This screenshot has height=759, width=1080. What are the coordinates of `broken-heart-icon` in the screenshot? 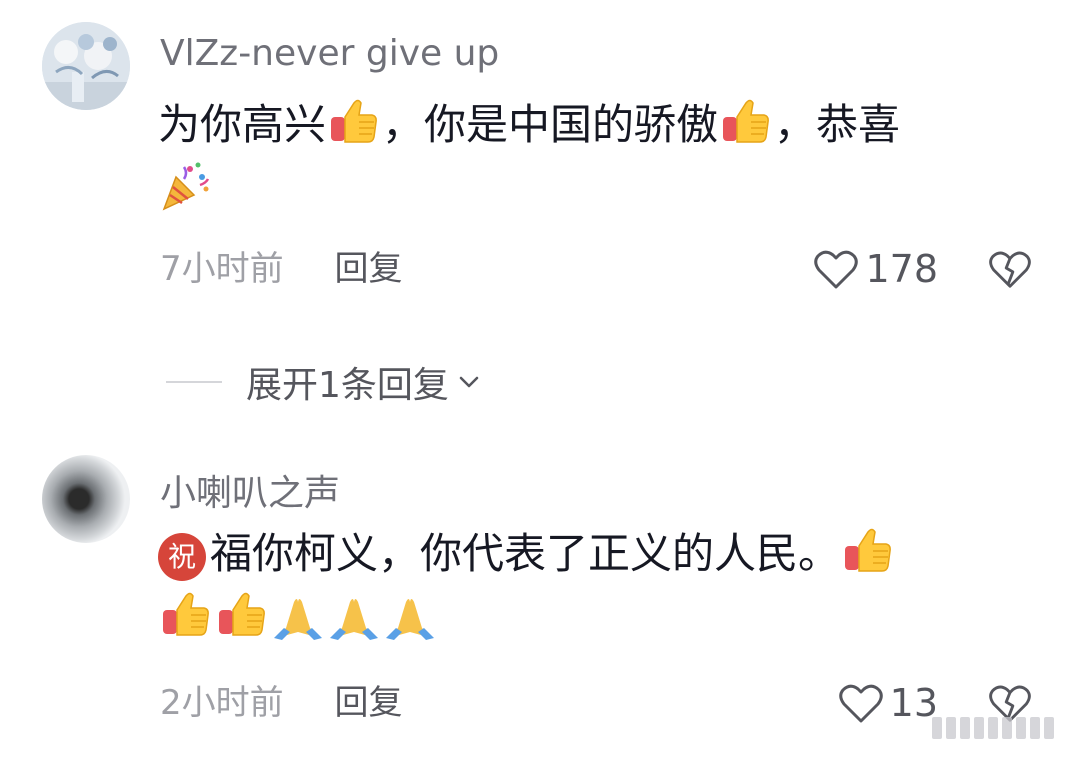 It's located at (1010, 269).